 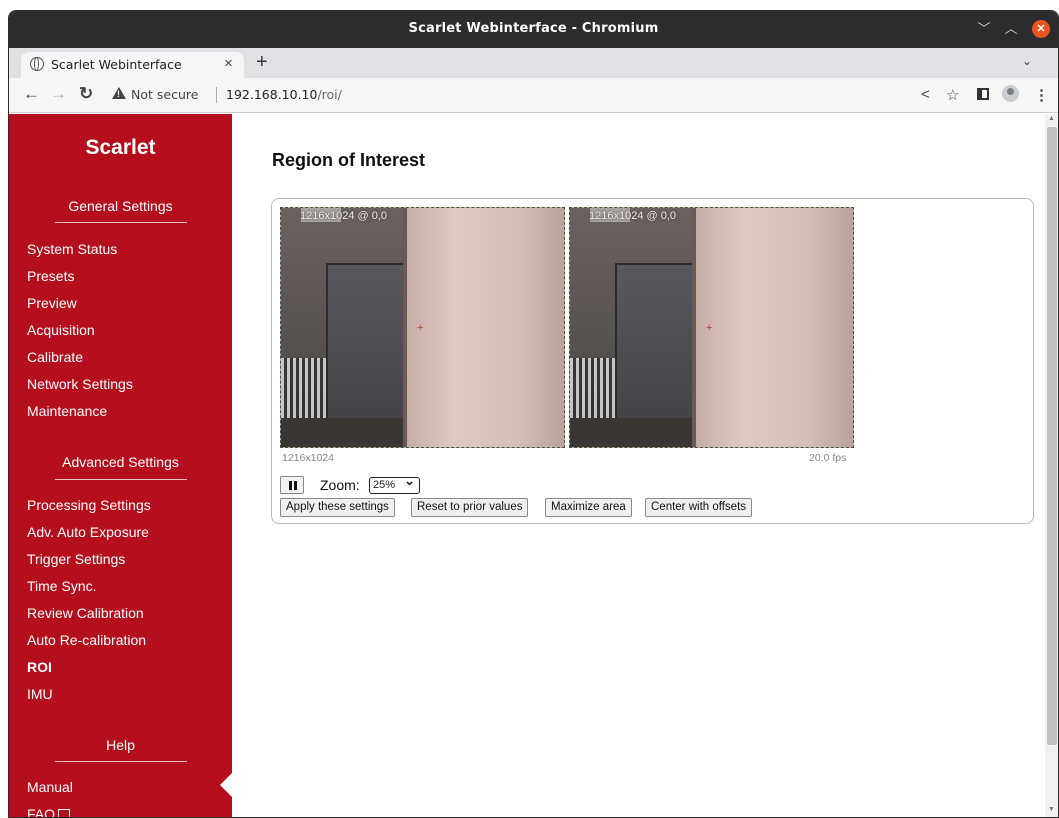 What do you see at coordinates (1052, 436) in the screenshot?
I see `scroll-thumb` at bounding box center [1052, 436].